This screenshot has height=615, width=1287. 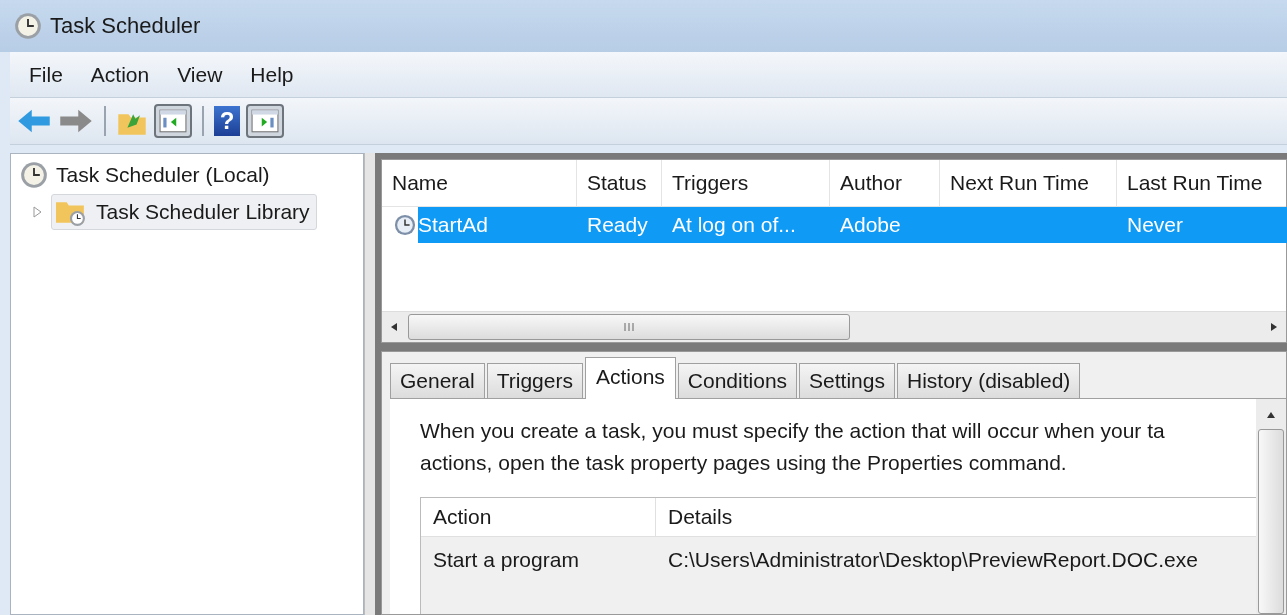 What do you see at coordinates (619, 183) in the screenshot?
I see `column-header: Status` at bounding box center [619, 183].